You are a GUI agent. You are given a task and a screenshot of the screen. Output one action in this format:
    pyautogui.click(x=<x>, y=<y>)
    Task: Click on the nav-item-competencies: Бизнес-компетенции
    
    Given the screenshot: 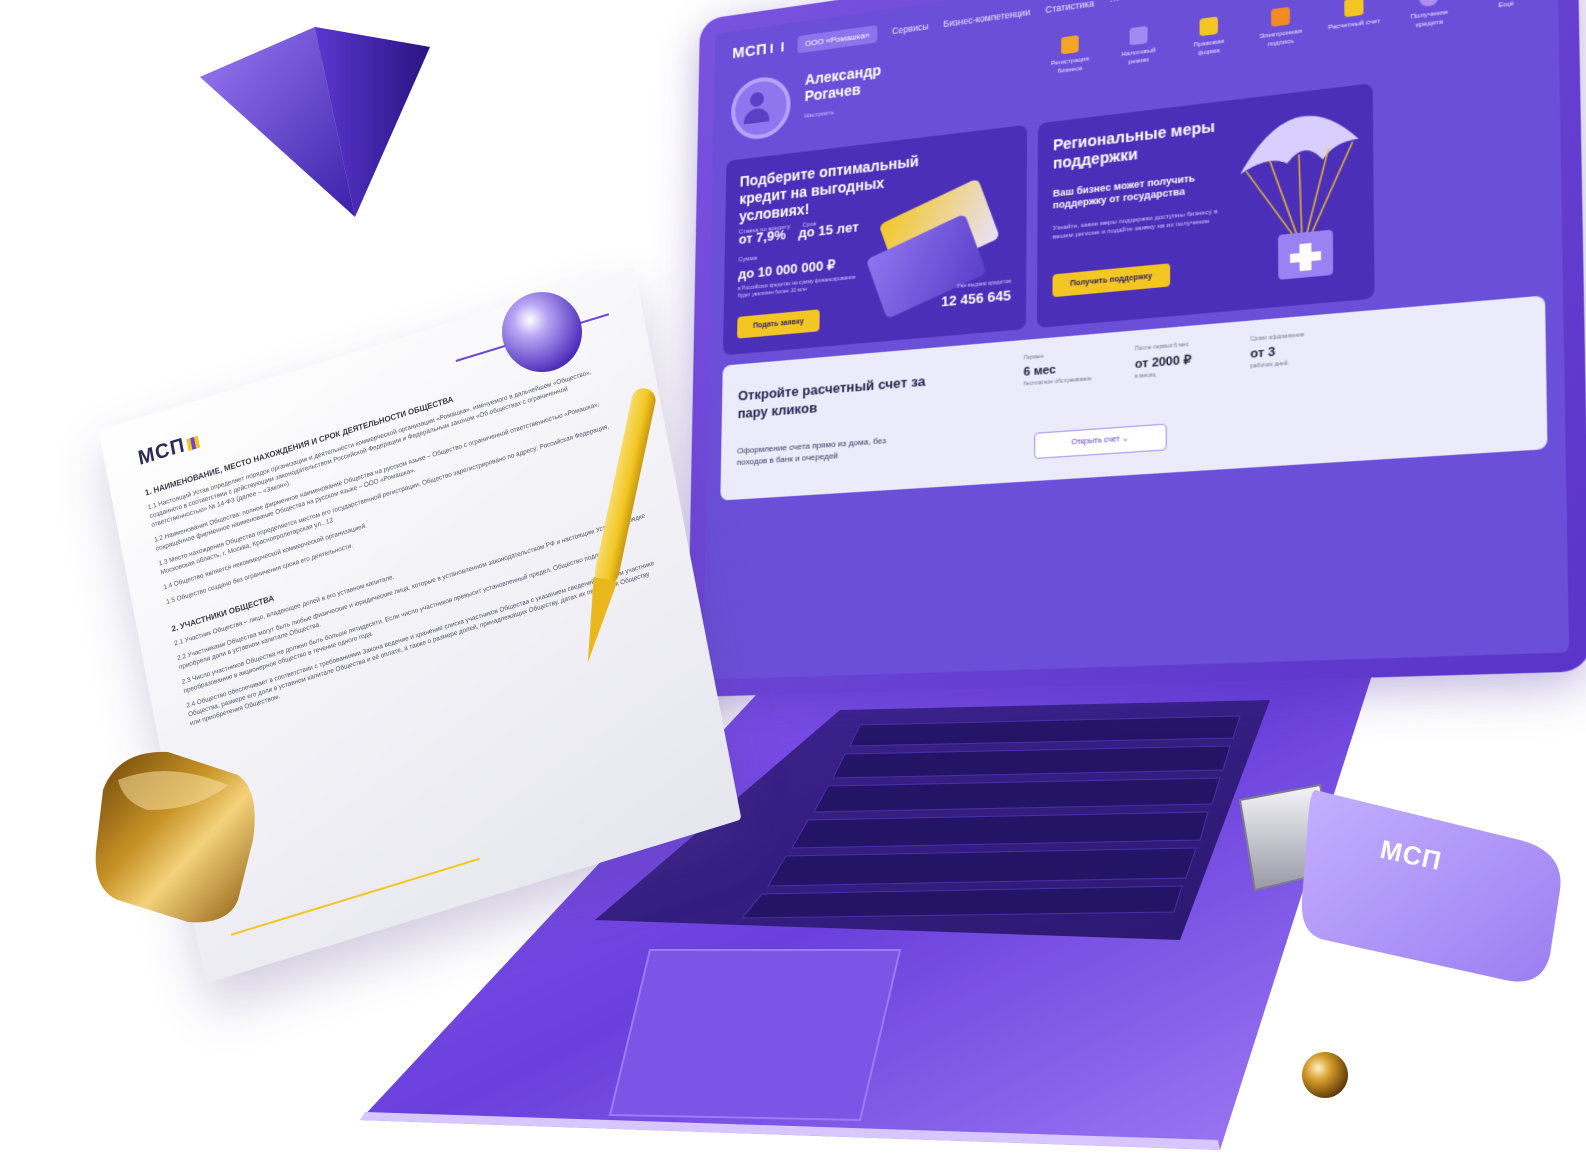 What is the action you would take?
    pyautogui.click(x=986, y=18)
    